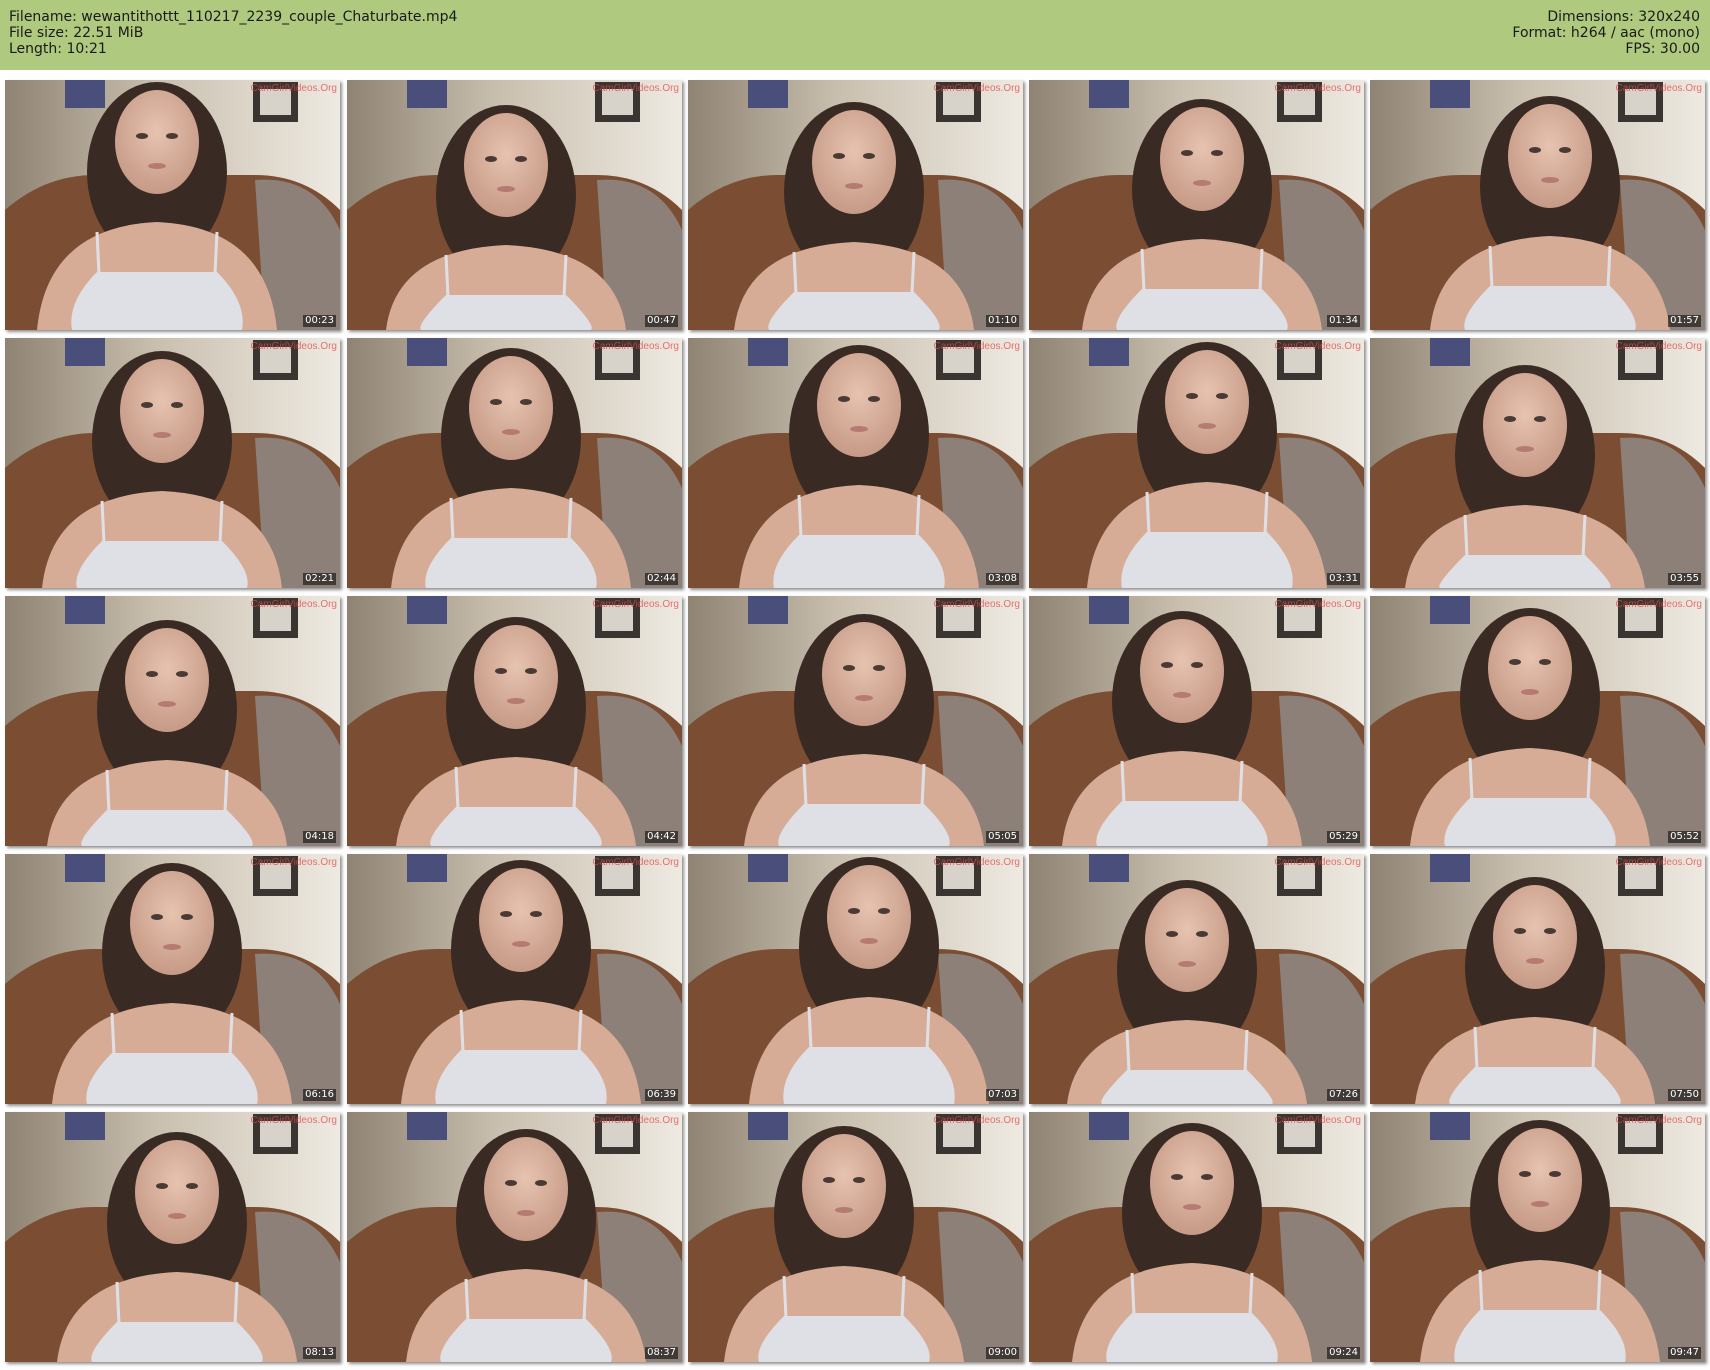  I want to click on frame-timestamp: 03:31, so click(1343, 579).